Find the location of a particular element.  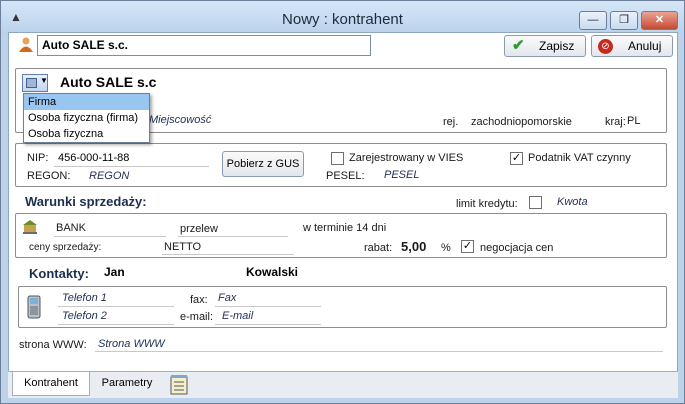

fax-label: fax: is located at coordinates (199, 300).